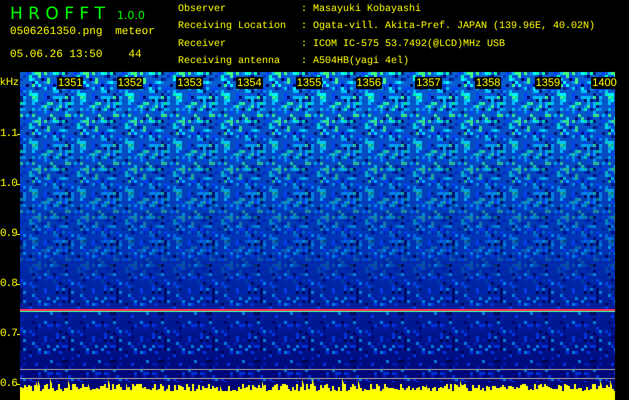 The width and height of the screenshot is (629, 400). I want to click on meteor-label: meteor, so click(135, 32).